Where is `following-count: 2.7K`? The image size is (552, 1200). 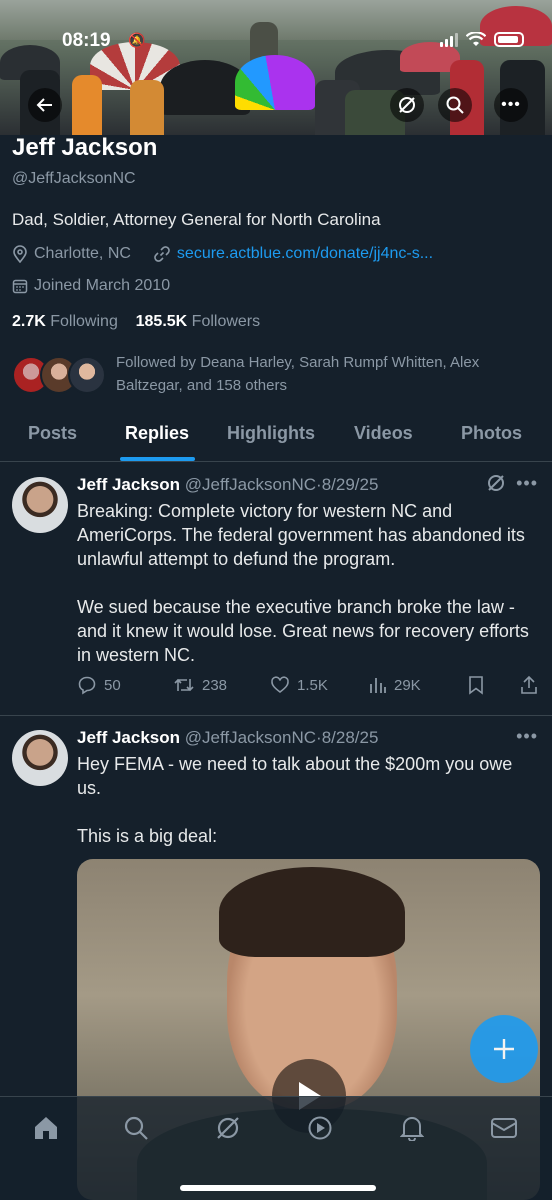
following-count: 2.7K is located at coordinates (29, 321).